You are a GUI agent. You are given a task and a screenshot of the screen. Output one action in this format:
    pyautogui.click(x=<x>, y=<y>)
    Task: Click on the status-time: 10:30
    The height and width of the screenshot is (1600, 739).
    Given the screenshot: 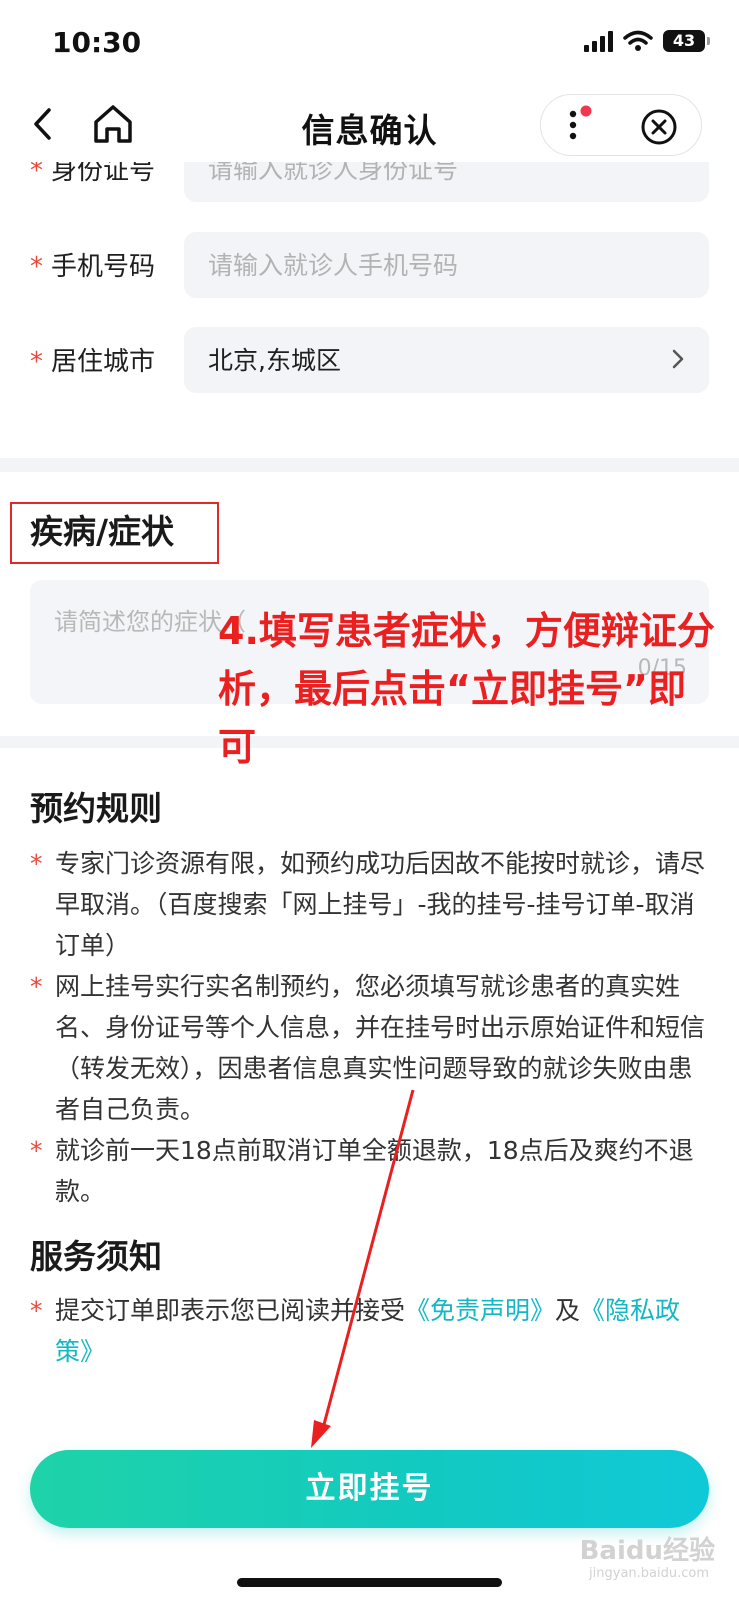 What is the action you would take?
    pyautogui.click(x=97, y=42)
    